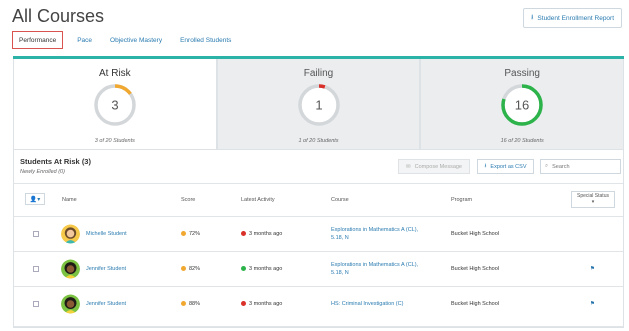 The height and width of the screenshot is (331, 629). I want to click on passing-ring: 16, so click(522, 105).